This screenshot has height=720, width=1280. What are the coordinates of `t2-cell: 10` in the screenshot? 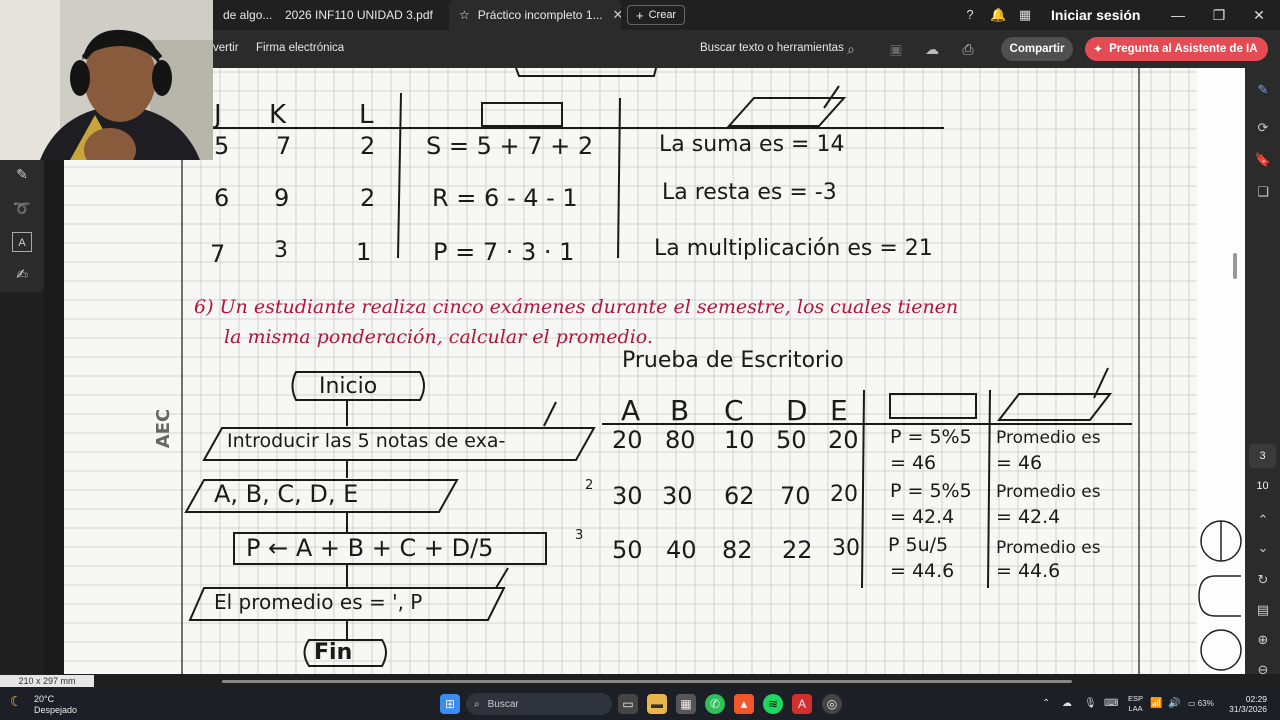 It's located at (739, 440).